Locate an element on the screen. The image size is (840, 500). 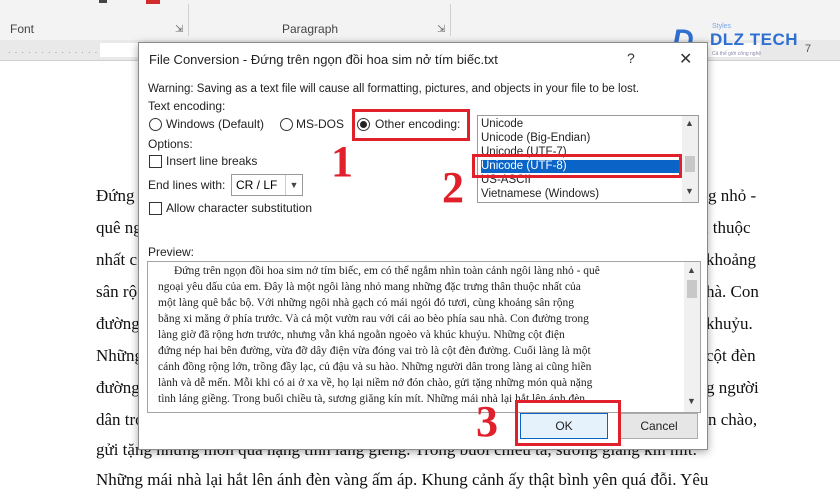
ruler-ticks: ·············· is located at coordinates (55, 52).